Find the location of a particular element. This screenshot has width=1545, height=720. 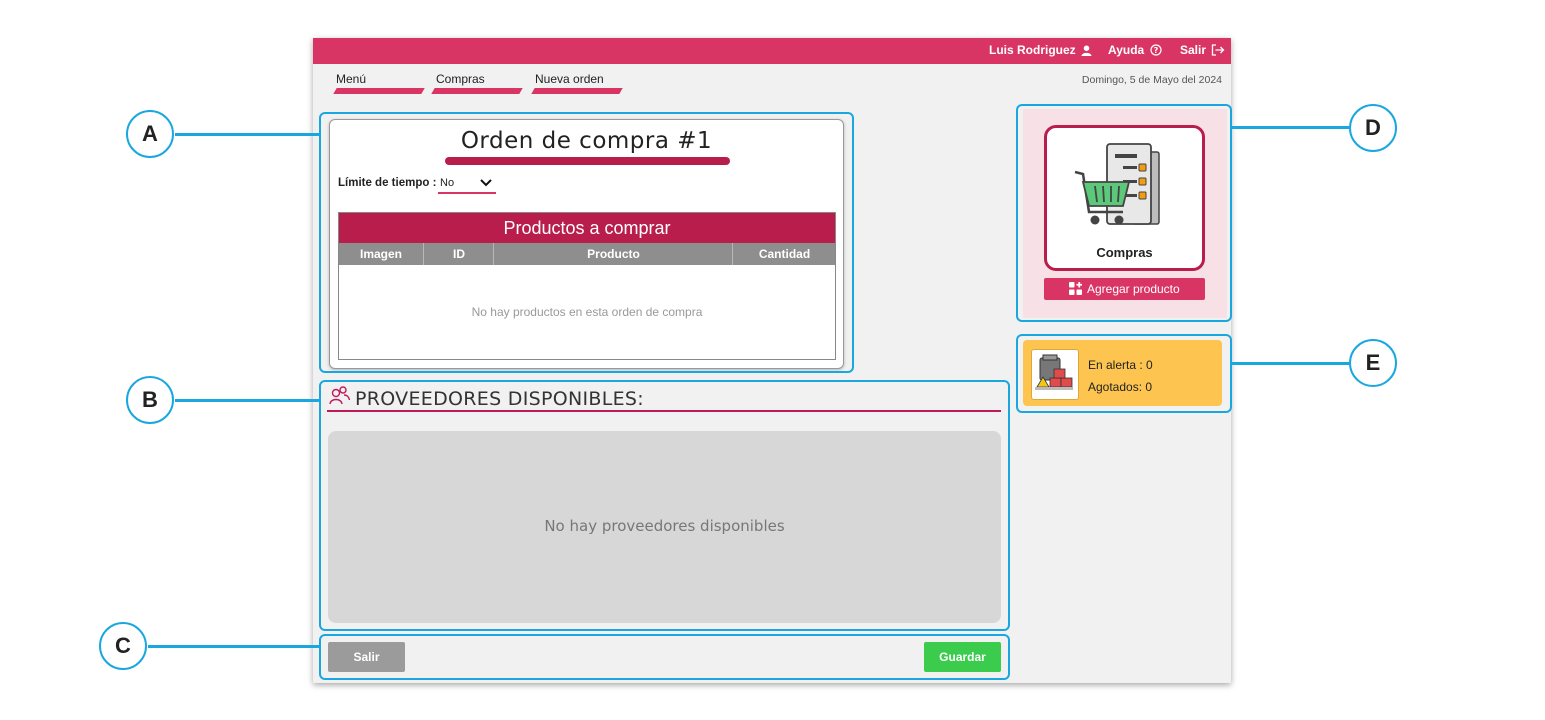

top-bar: Luis Rodriguez Ayuda ? Salir is located at coordinates (772, 51).